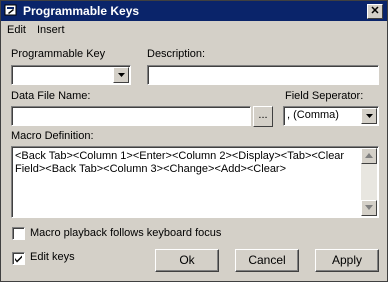 This screenshot has height=282, width=388. I want to click on description-input, so click(263, 75).